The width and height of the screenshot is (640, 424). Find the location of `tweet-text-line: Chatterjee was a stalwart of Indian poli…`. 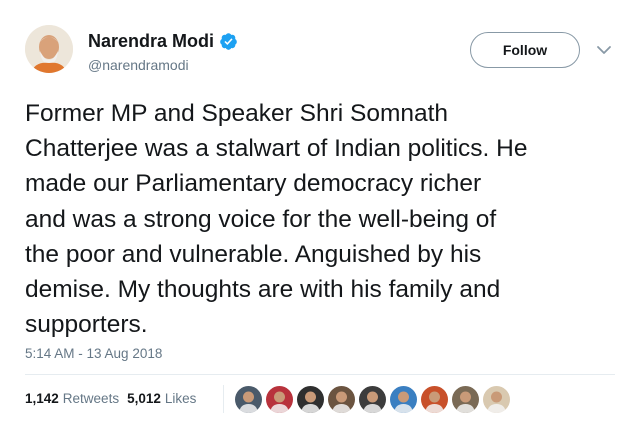

tweet-text-line: Chatterjee was a stalwart of Indian poli… is located at coordinates (276, 149).